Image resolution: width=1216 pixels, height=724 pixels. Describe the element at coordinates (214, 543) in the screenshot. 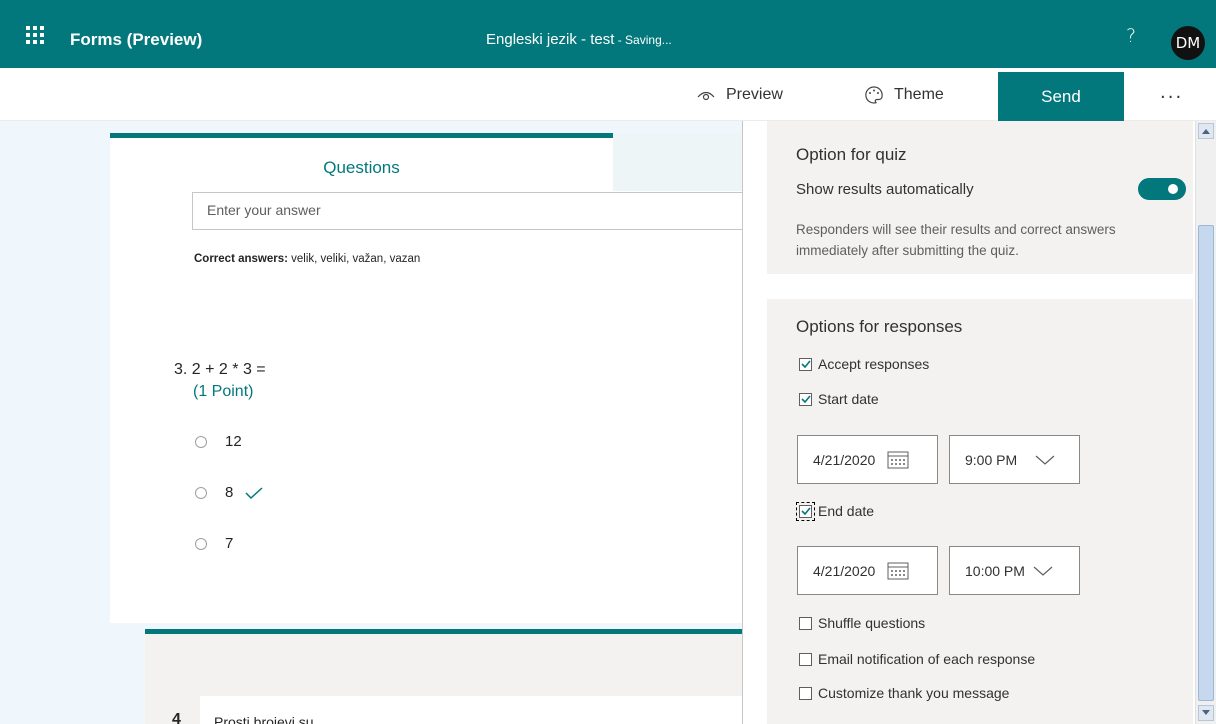

I see `option-7: 7` at that location.